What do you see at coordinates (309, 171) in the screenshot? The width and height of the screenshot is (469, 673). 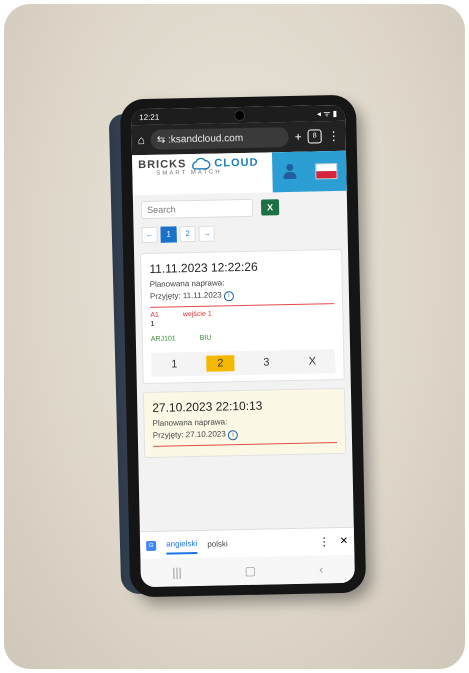 I see `header-actions` at bounding box center [309, 171].